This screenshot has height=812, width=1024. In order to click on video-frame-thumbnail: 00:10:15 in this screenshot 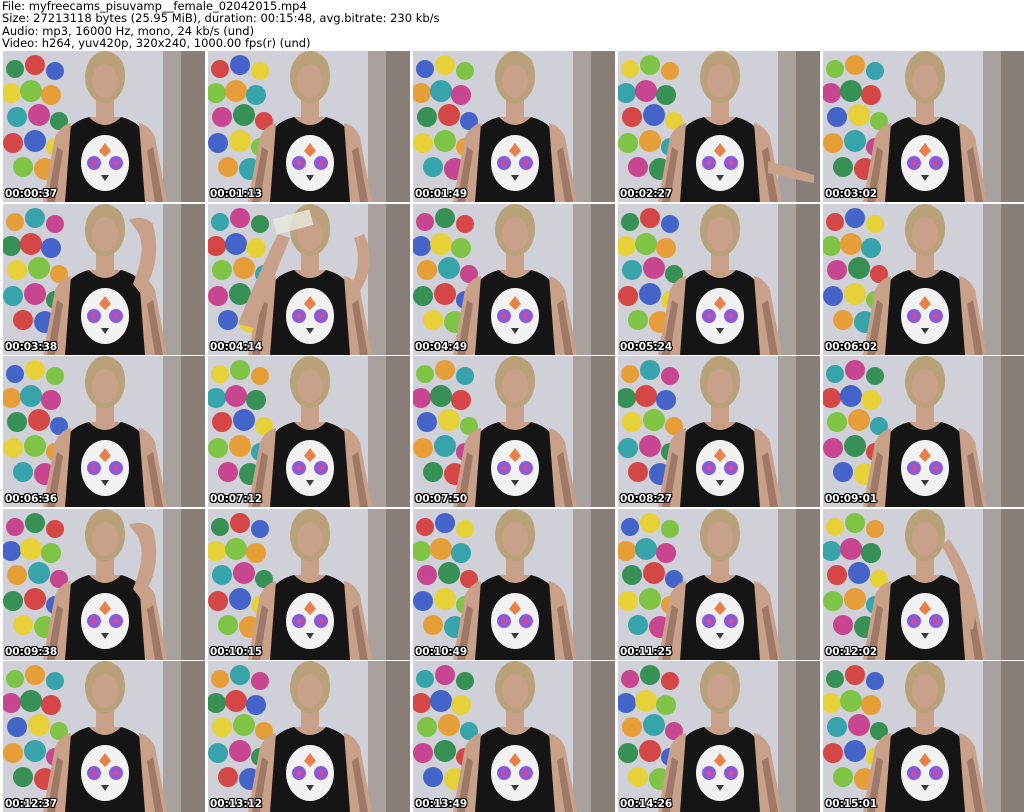, I will do `click(309, 584)`.